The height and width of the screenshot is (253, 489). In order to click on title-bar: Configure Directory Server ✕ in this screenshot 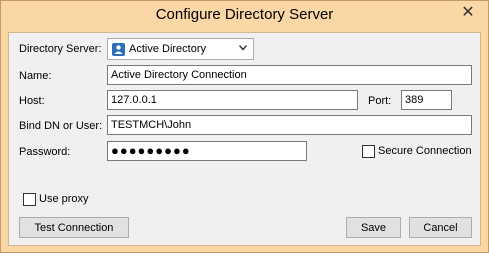, I will do `click(244, 16)`.